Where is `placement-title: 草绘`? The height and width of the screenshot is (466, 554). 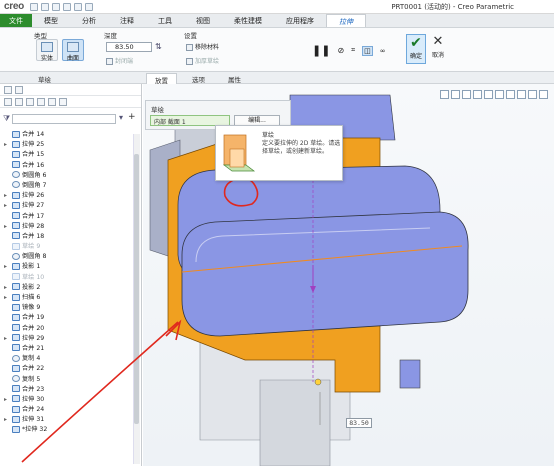 placement-title: 草绘 is located at coordinates (157, 110).